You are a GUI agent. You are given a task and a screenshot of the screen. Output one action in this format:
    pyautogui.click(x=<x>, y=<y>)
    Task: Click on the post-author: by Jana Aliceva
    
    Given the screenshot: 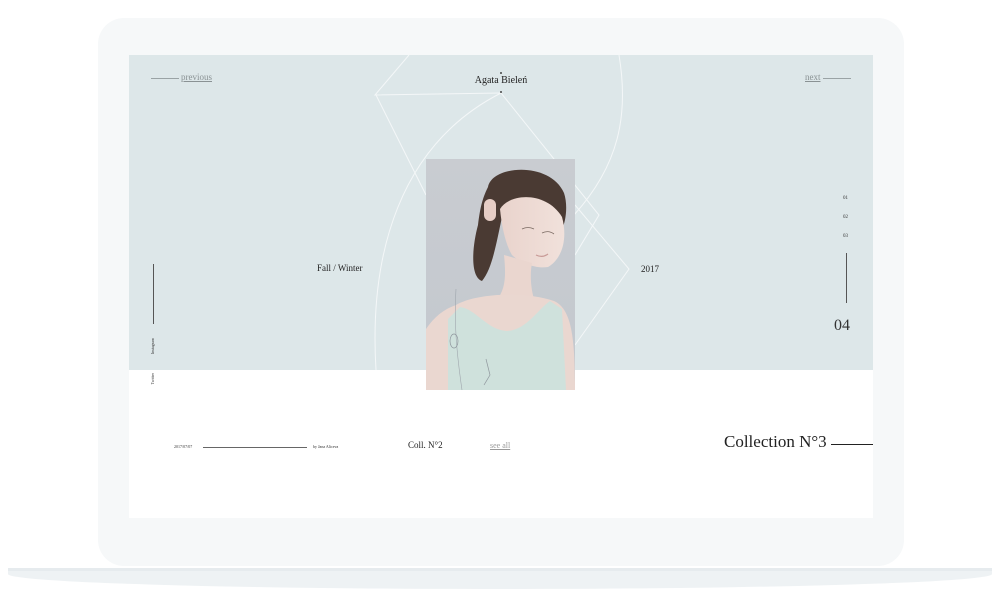 What is the action you would take?
    pyautogui.click(x=326, y=446)
    